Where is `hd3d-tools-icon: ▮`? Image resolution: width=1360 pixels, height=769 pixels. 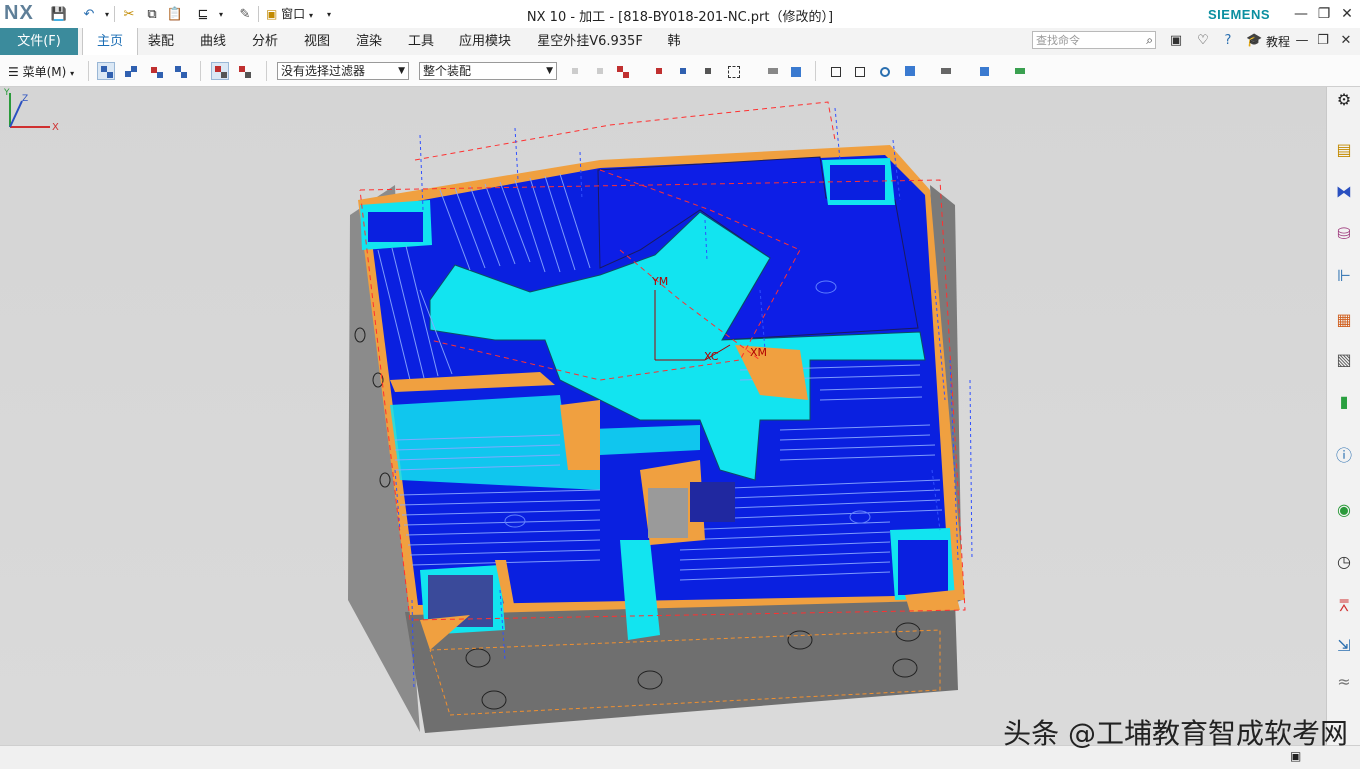
hd3d-tools-icon: ▮ is located at coordinates (1344, 402).